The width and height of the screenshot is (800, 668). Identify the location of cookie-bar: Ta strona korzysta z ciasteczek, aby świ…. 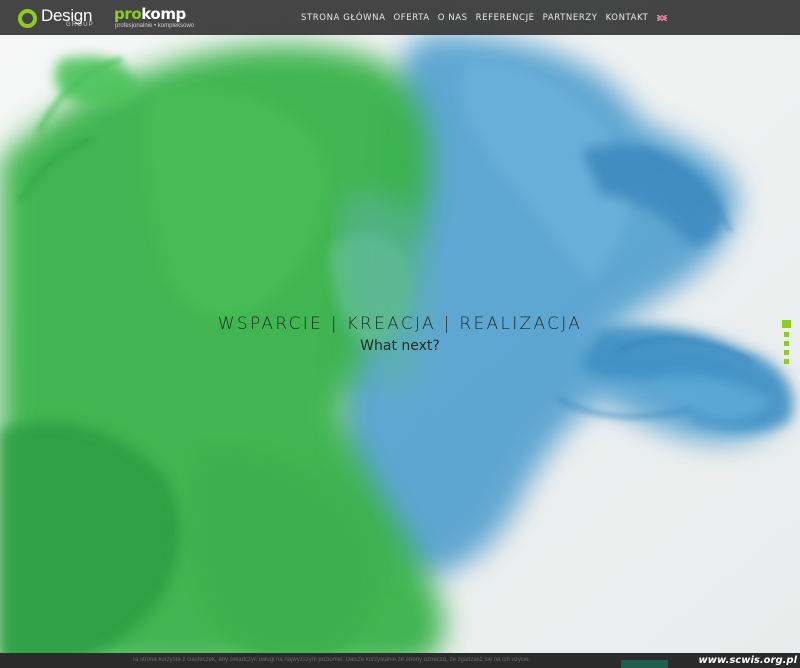
(400, 660).